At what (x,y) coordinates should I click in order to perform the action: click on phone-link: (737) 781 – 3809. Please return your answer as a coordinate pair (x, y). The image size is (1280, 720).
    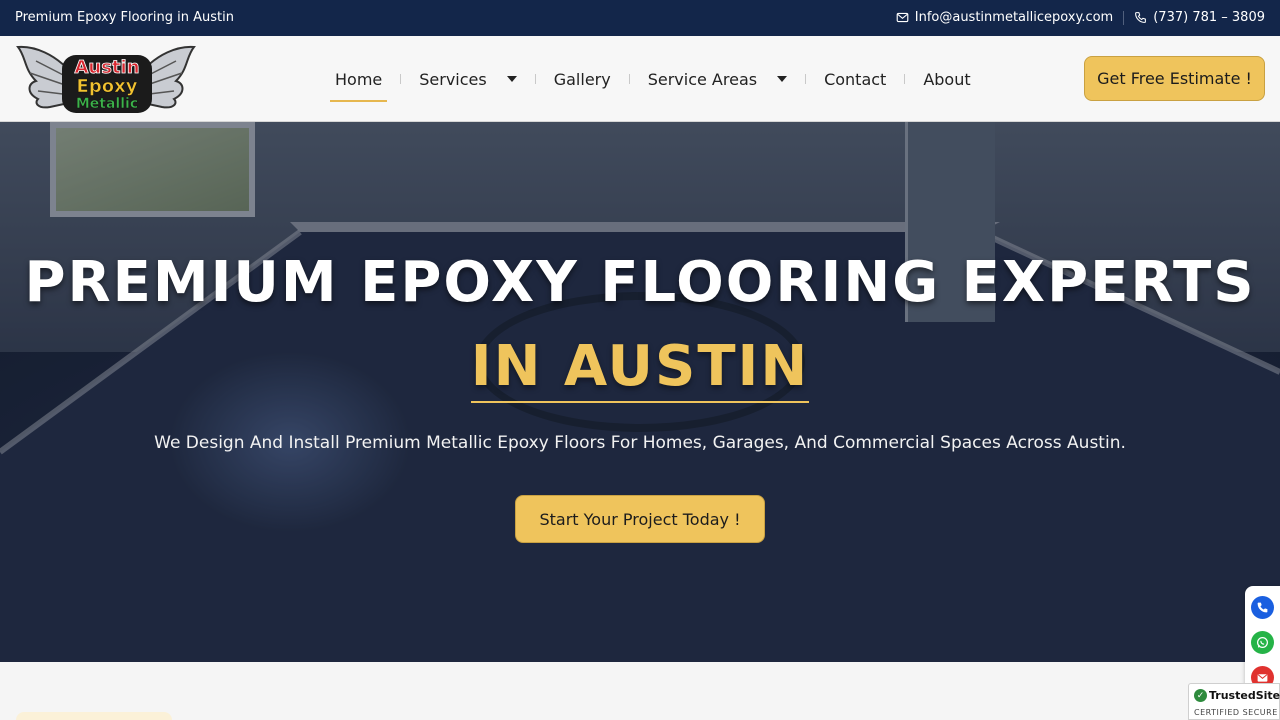
    Looking at the image, I should click on (1199, 17).